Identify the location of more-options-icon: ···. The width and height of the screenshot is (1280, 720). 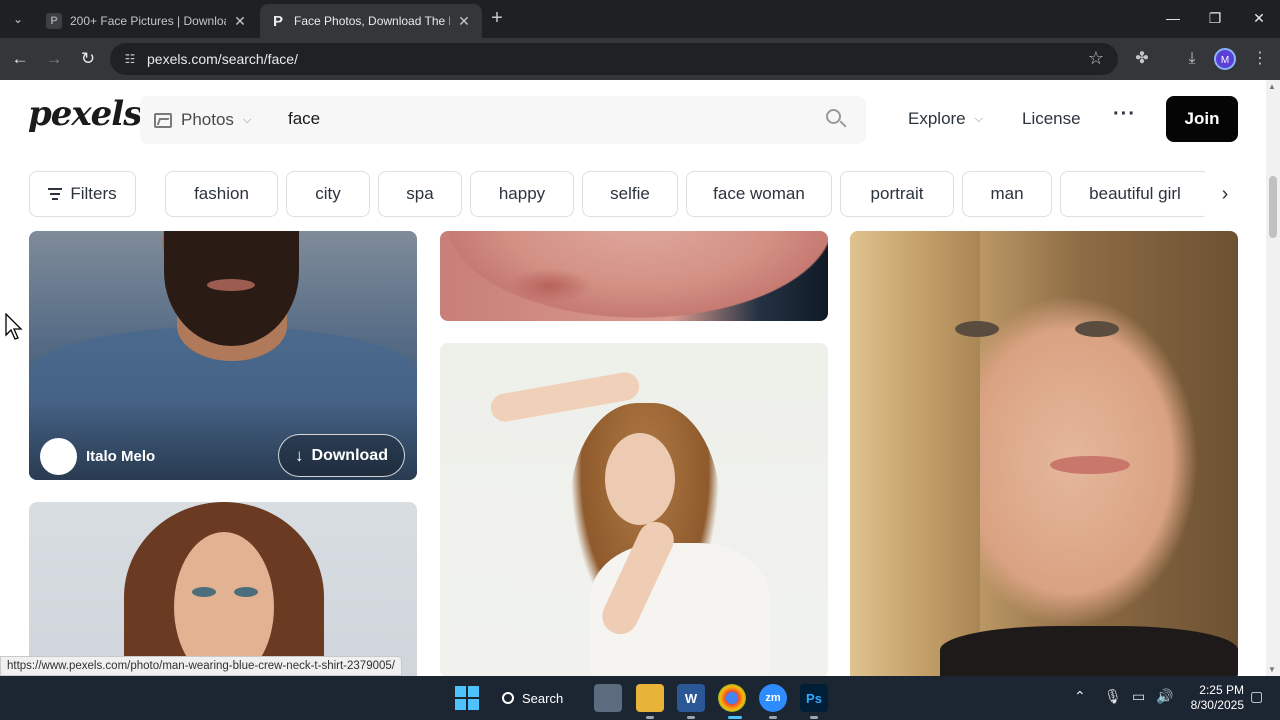
(1124, 114).